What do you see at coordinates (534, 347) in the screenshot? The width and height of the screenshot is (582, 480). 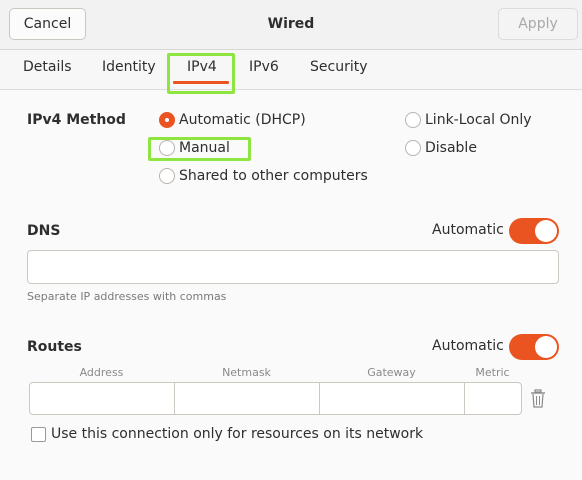 I see `routes-automatic-switch` at bounding box center [534, 347].